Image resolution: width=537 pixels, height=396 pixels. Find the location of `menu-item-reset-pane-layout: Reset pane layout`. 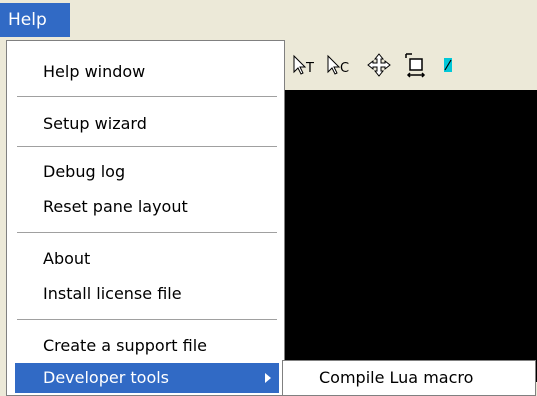

menu-item-reset-pane-layout: Reset pane layout is located at coordinates (147, 207).